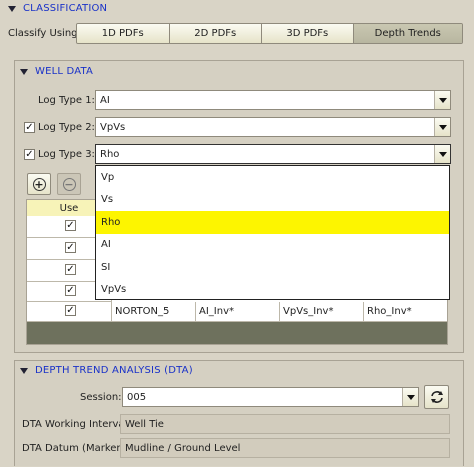  What do you see at coordinates (110, 154) in the screenshot?
I see `log-type-3-value: Rho` at bounding box center [110, 154].